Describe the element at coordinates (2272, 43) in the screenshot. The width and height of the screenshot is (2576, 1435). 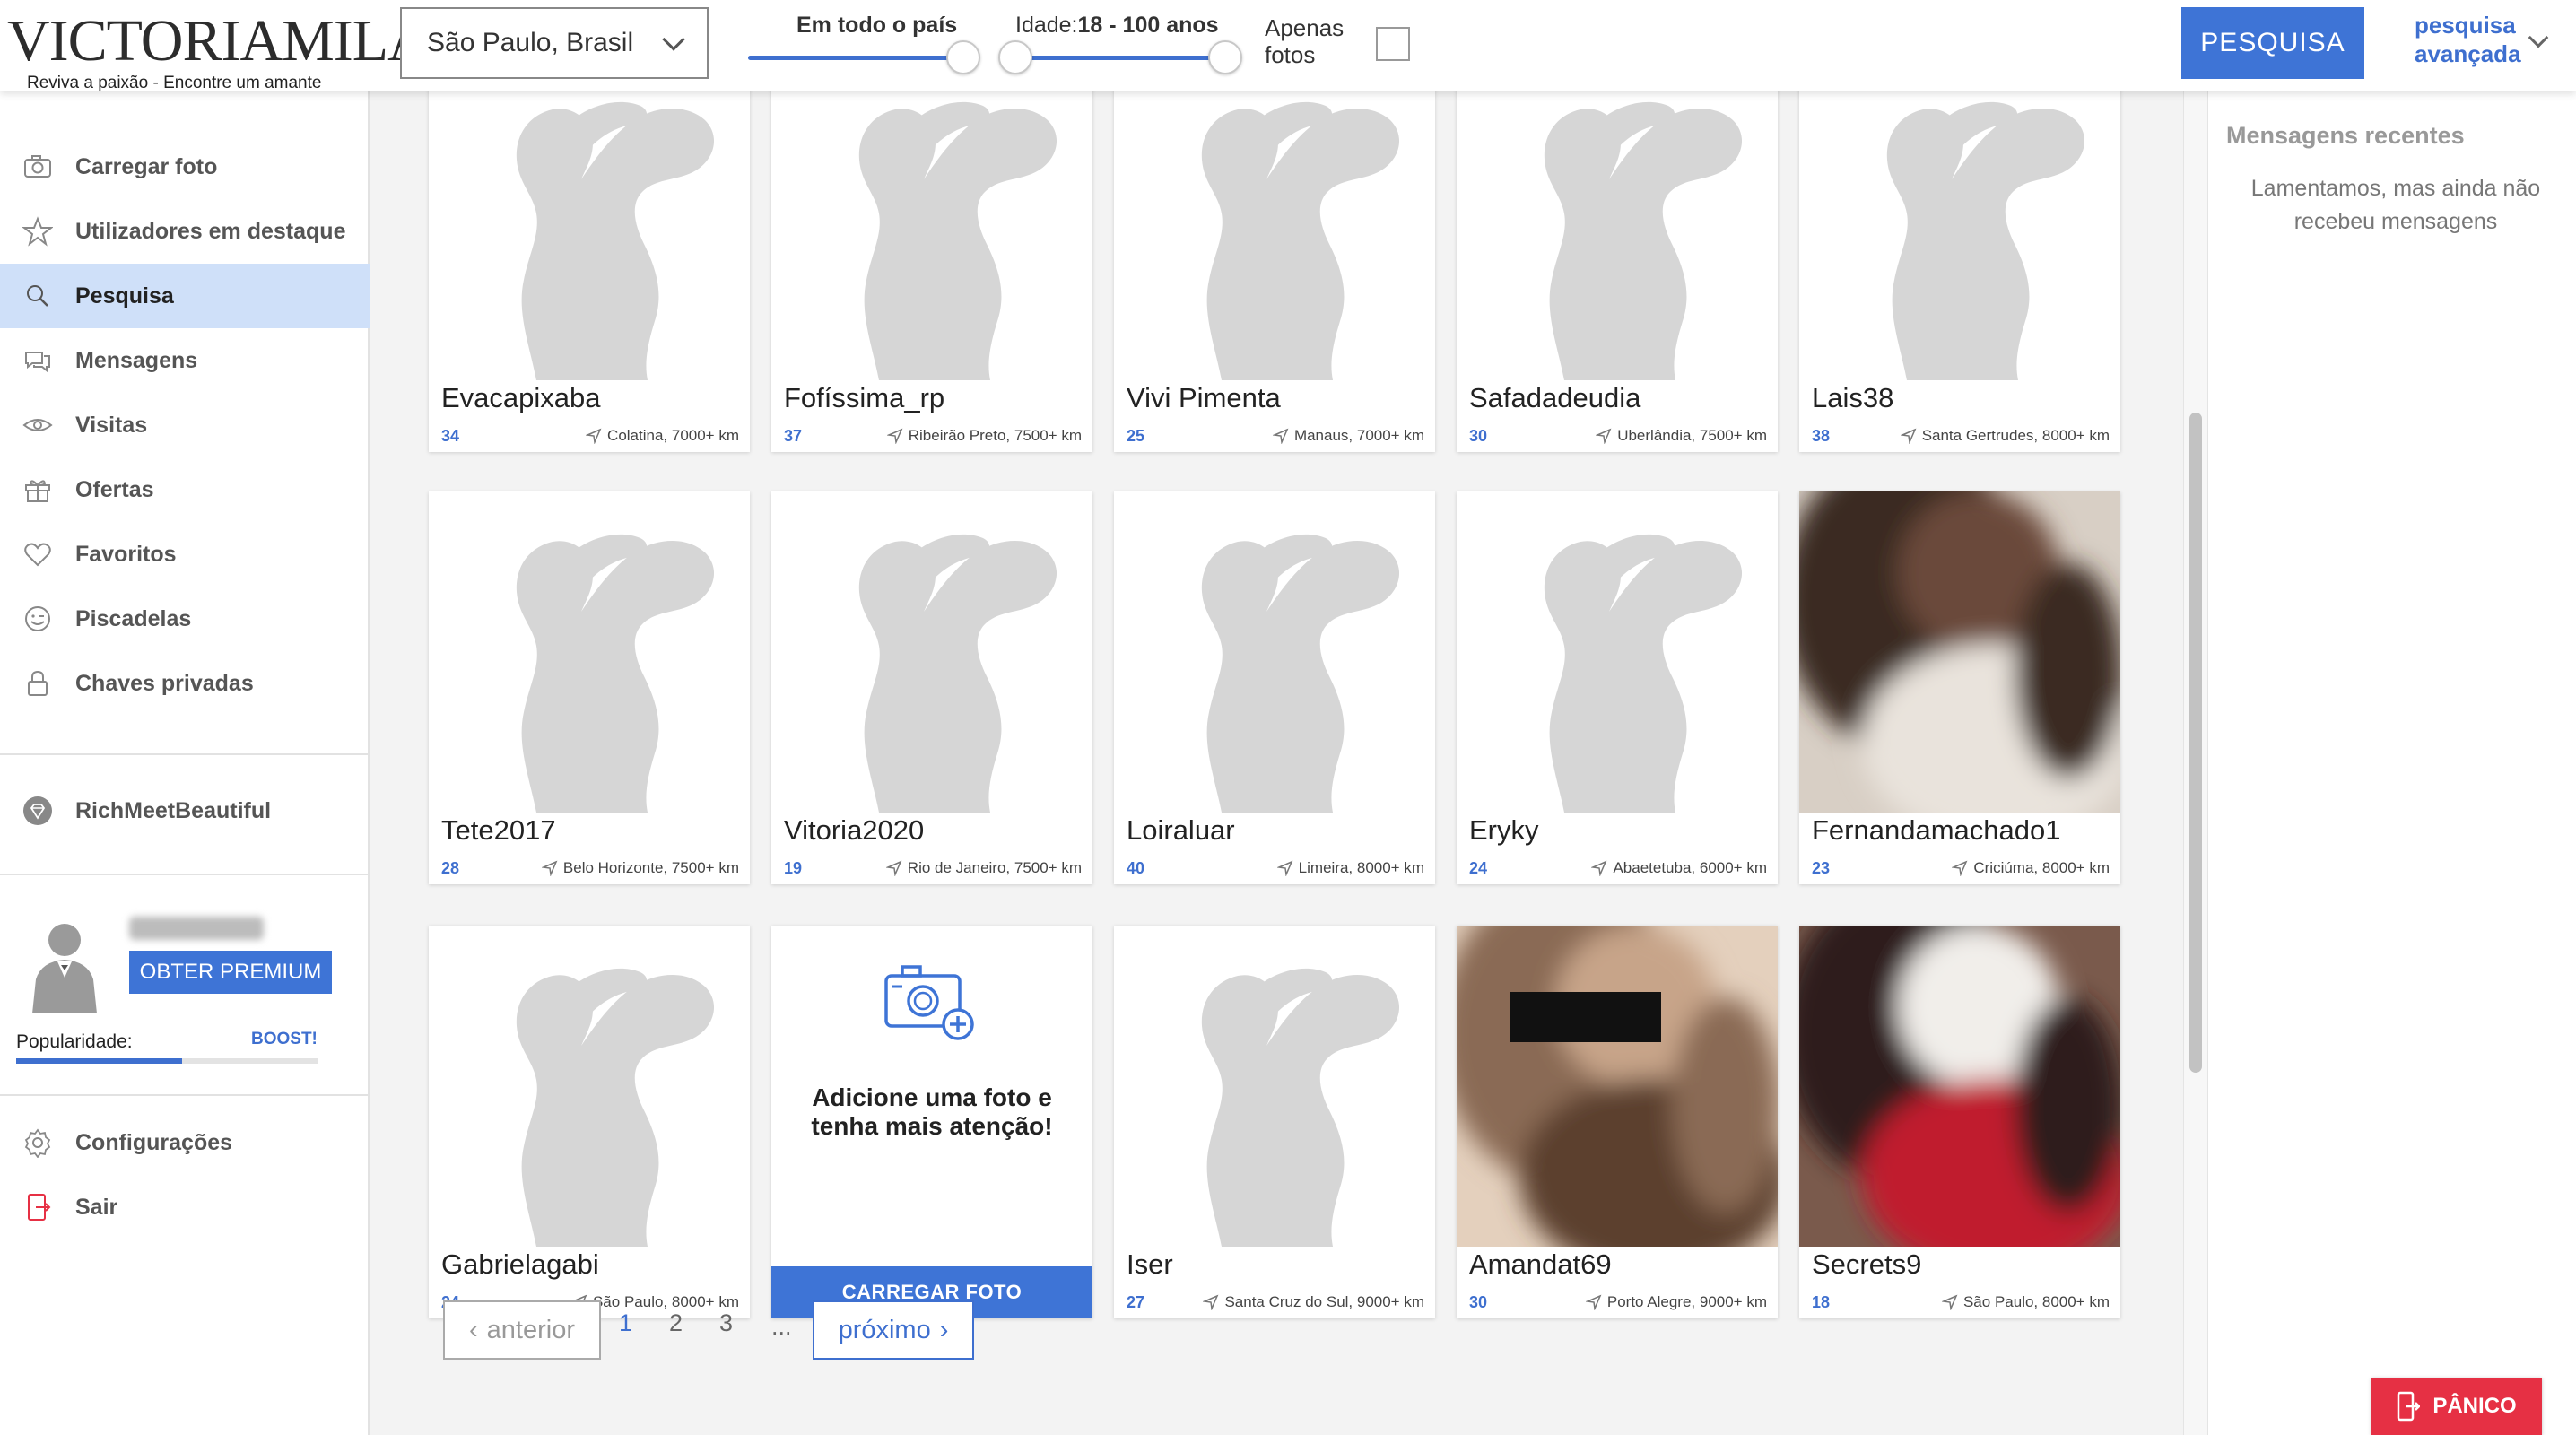
I see `search-button: PESQUISA` at that location.